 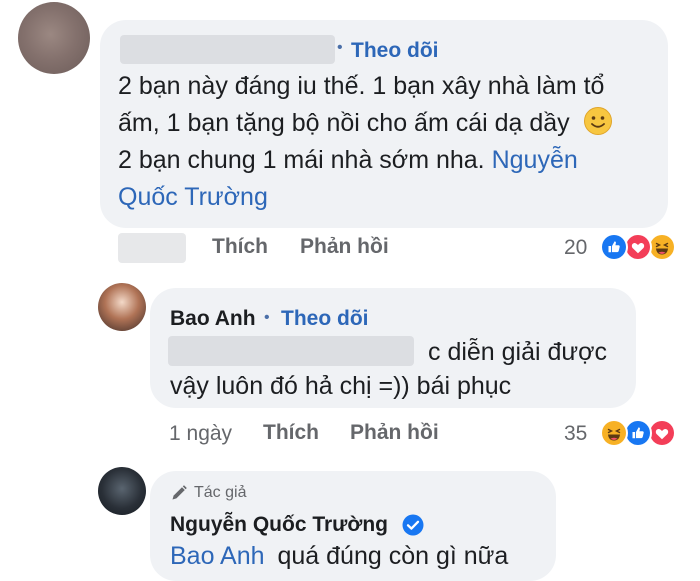 What do you see at coordinates (597, 121) in the screenshot?
I see `smile-emoji-icon` at bounding box center [597, 121].